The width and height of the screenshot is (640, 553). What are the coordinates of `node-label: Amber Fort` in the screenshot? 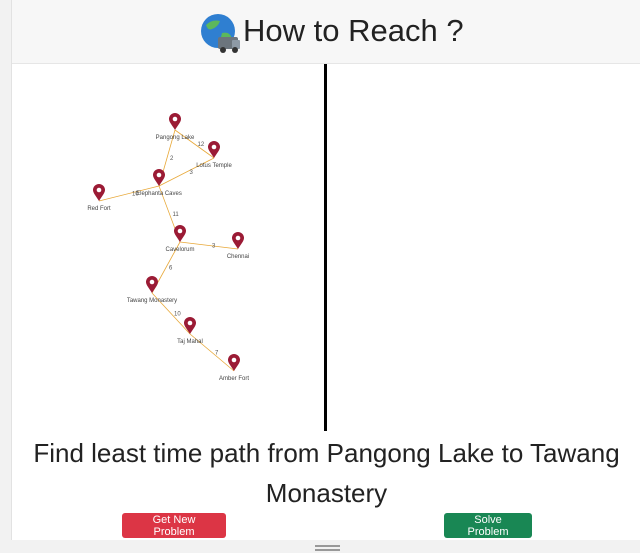 It's located at (234, 379).